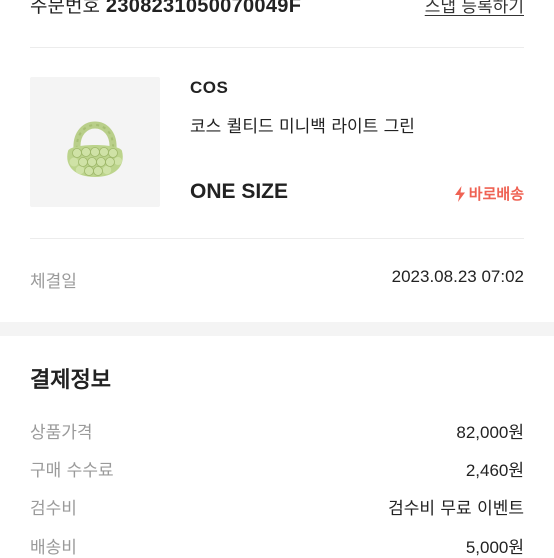 This screenshot has height=558, width=554. What do you see at coordinates (203, 8) in the screenshot?
I see `order-number-value: 2308231050070049F` at bounding box center [203, 8].